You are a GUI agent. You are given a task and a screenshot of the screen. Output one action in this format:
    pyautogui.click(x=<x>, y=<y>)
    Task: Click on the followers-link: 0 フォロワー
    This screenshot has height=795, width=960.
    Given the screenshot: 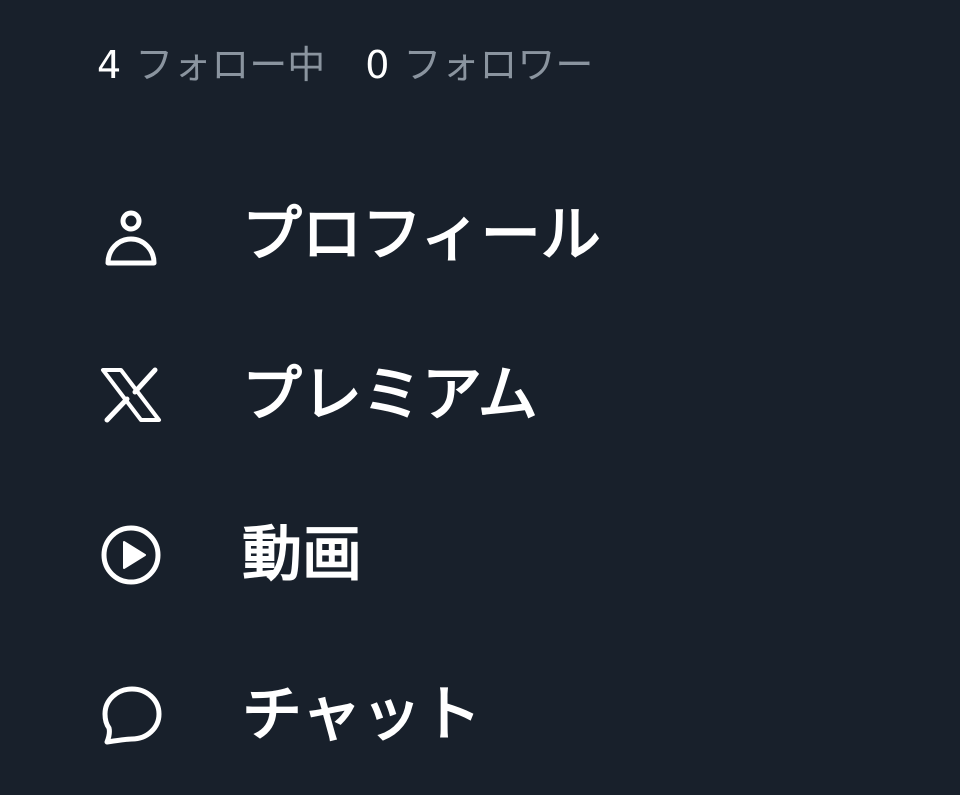 What is the action you would take?
    pyautogui.click(x=479, y=65)
    